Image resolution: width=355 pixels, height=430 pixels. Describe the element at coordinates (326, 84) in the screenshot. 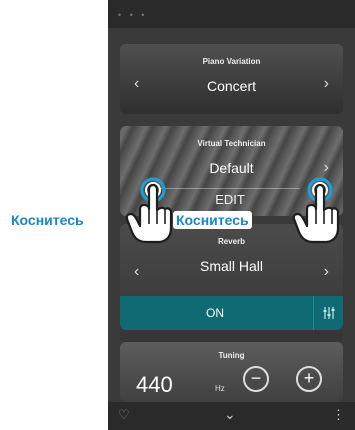

I see `piano-variation-next-button: ›` at that location.